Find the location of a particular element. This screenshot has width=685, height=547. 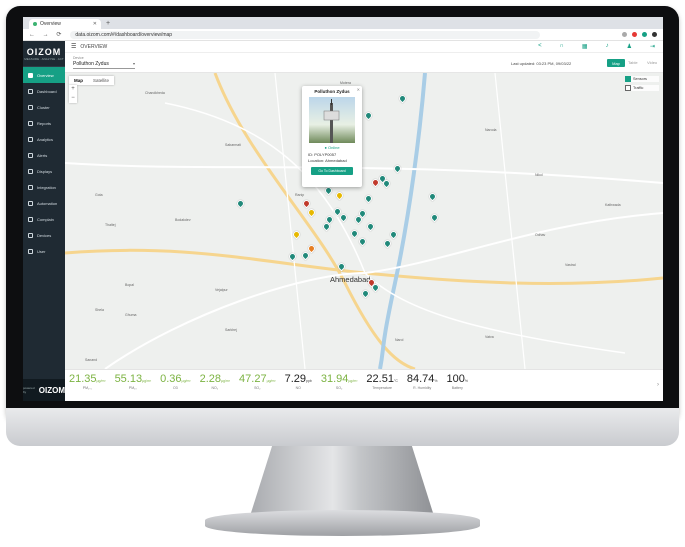

sidebar-item-overview: Overview is located at coordinates (44, 75).